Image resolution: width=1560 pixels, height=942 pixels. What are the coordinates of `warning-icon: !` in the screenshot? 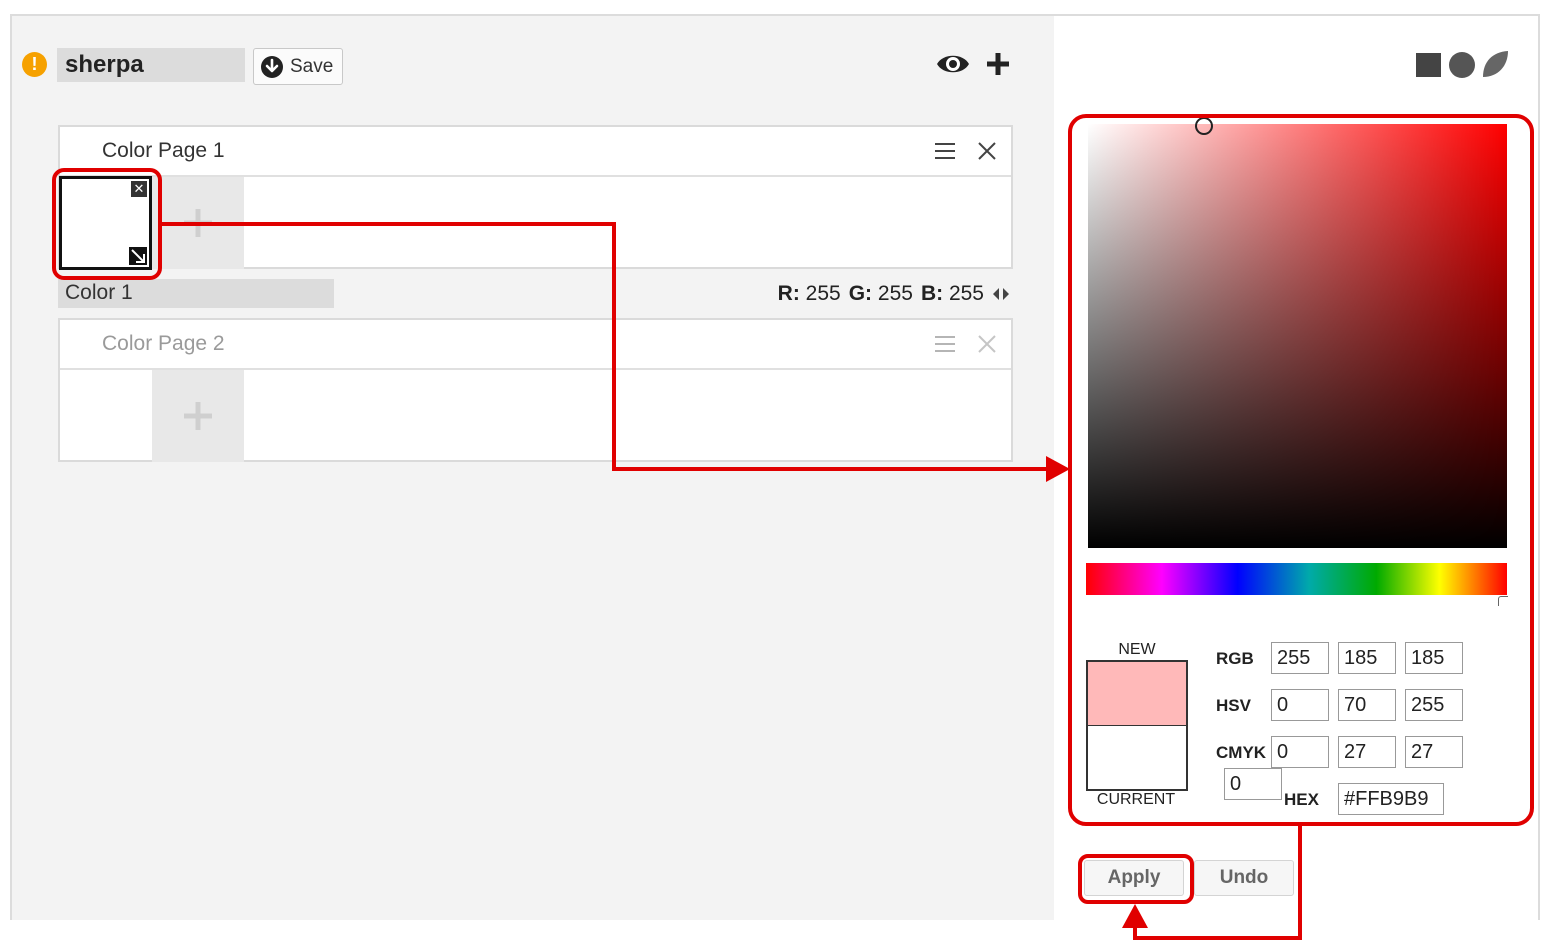 It's located at (34, 64).